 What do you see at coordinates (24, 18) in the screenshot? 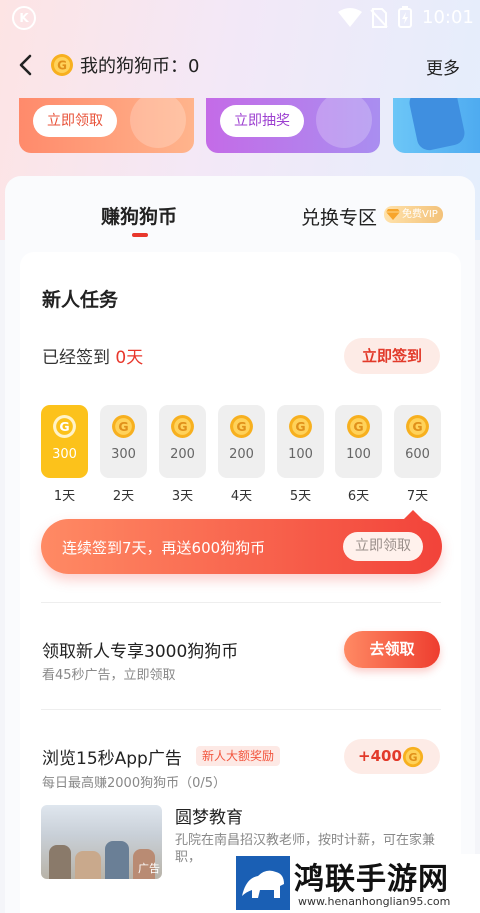
I see `app-notification-icon: K` at bounding box center [24, 18].